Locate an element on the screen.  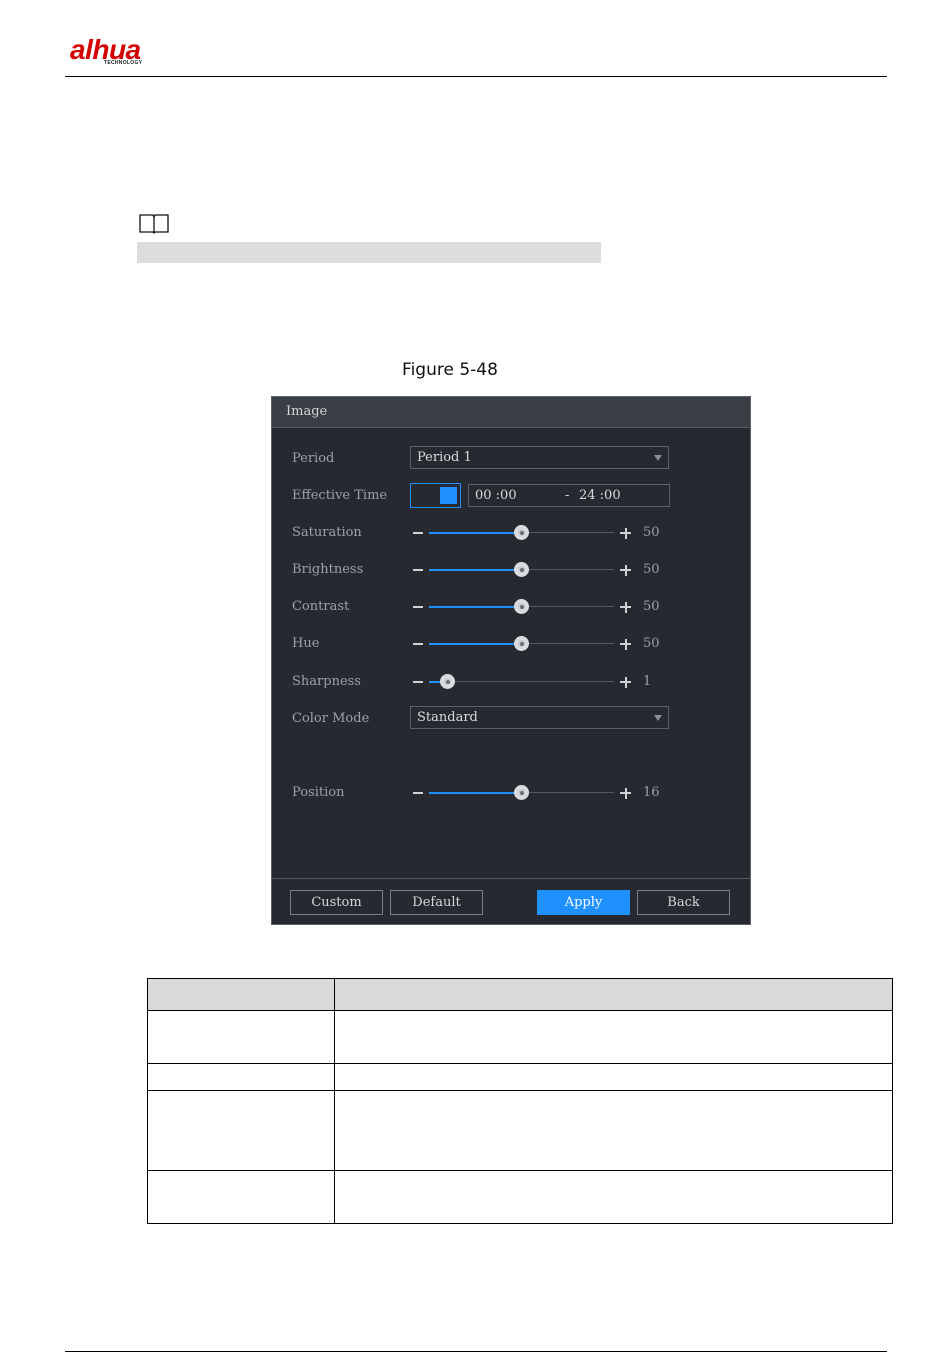
color-mode-label: Color Mode is located at coordinates (331, 718).